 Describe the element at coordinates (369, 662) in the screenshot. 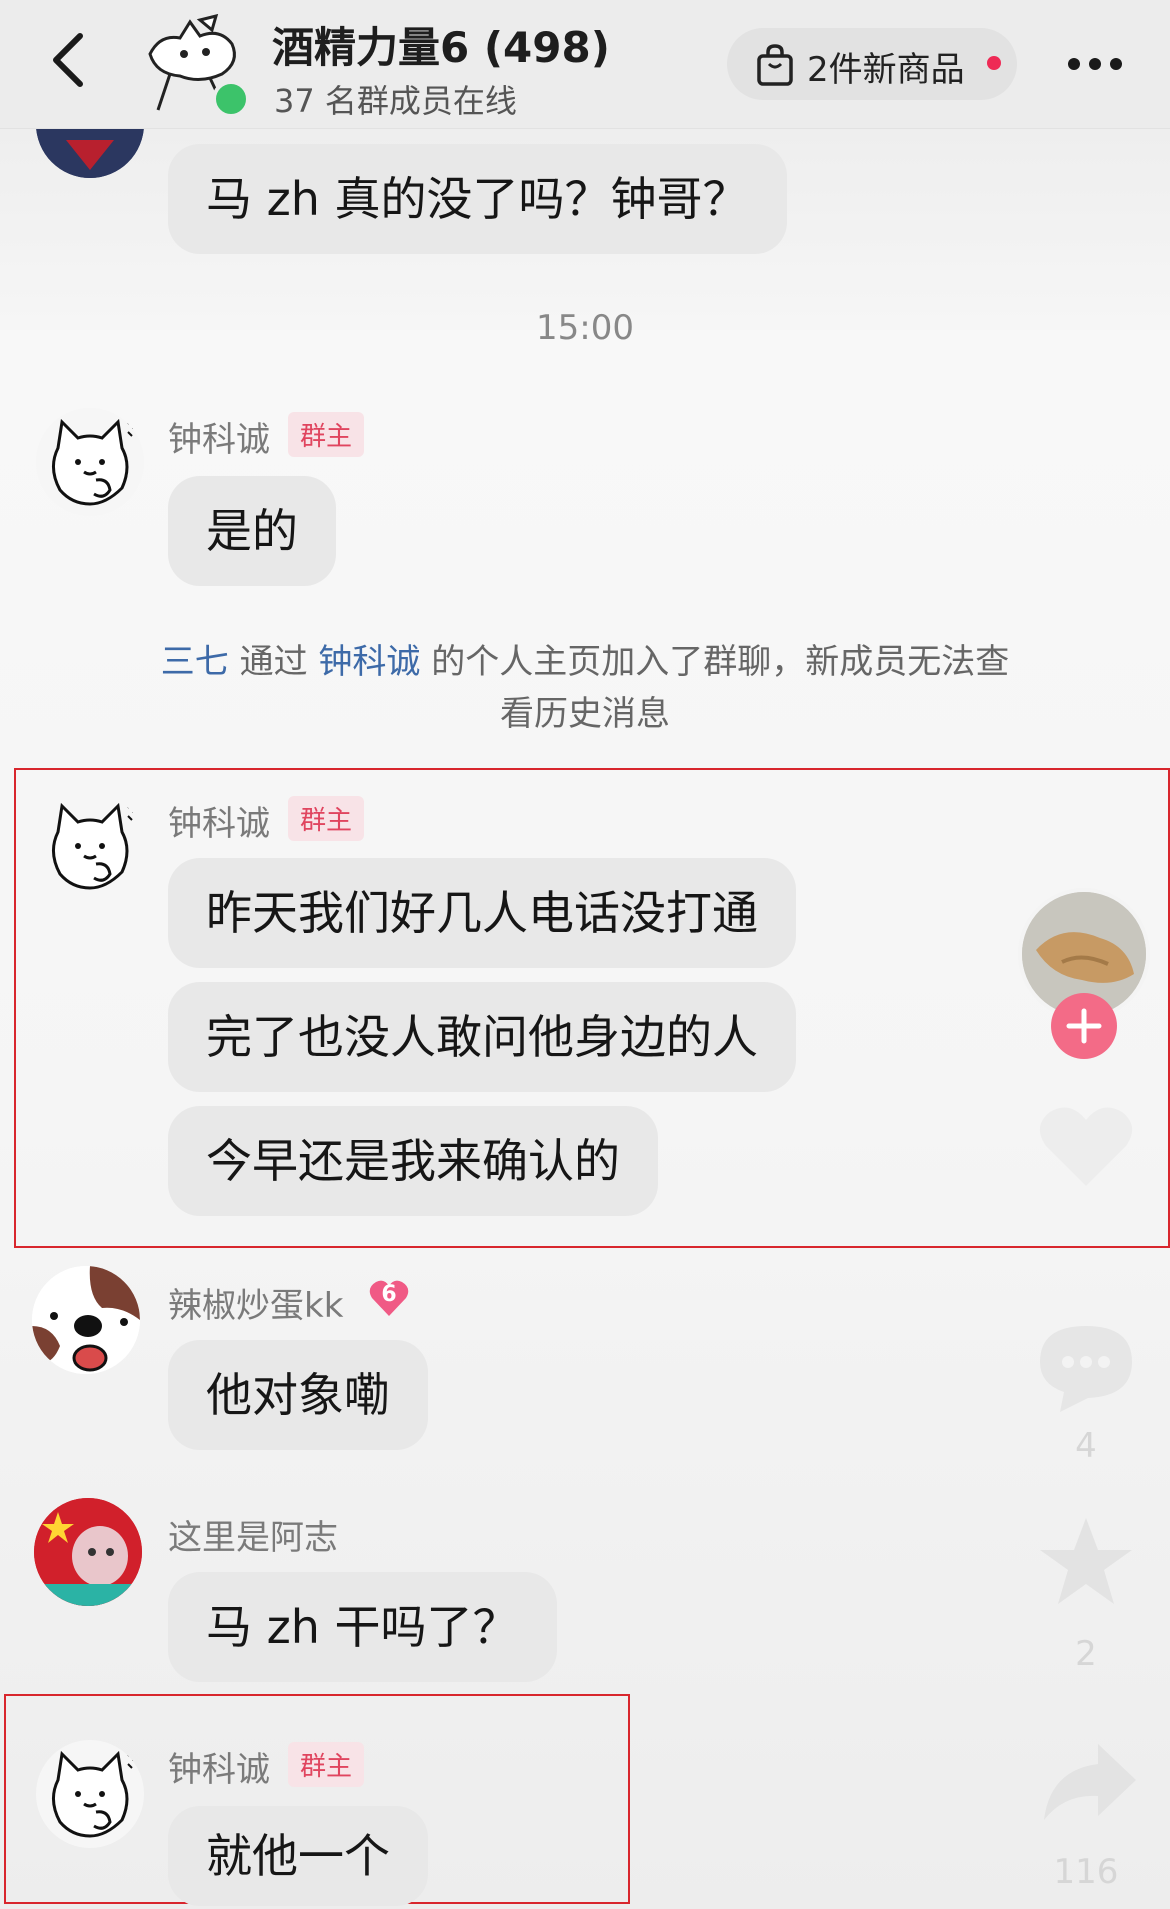

I see `member-link: 钟科诚` at that location.